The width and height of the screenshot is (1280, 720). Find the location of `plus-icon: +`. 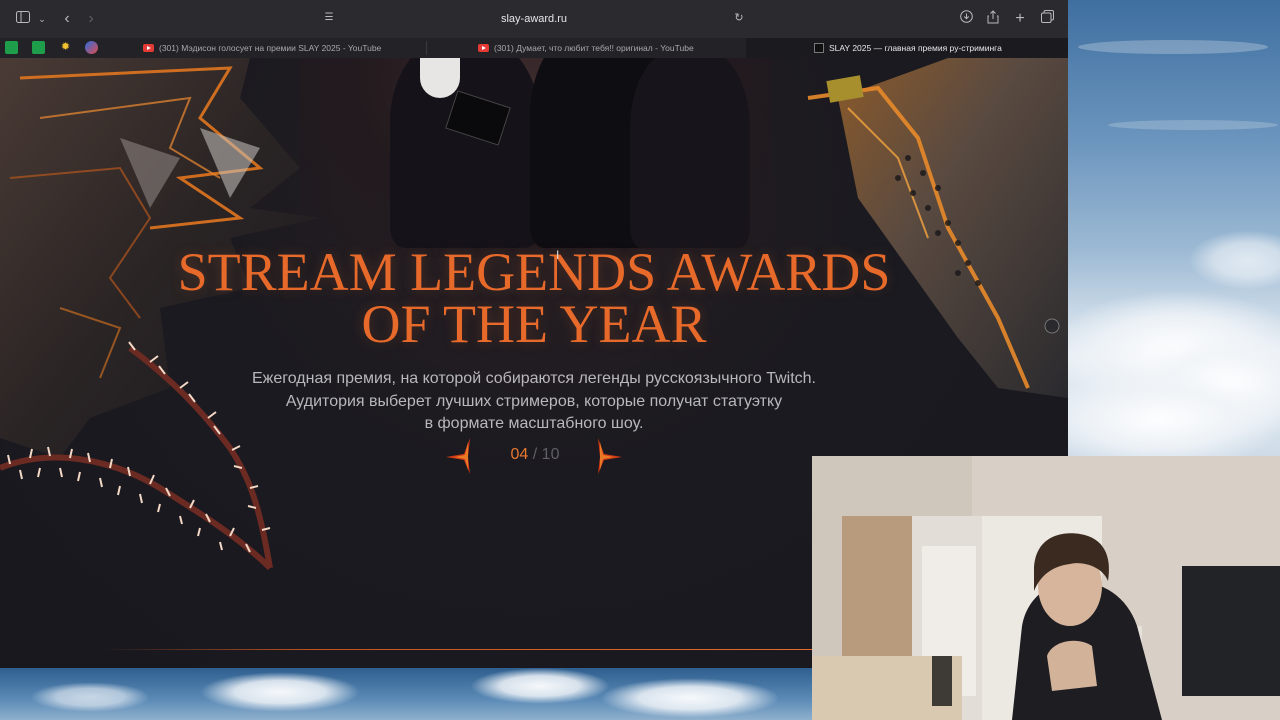

plus-icon: + is located at coordinates (1020, 19).